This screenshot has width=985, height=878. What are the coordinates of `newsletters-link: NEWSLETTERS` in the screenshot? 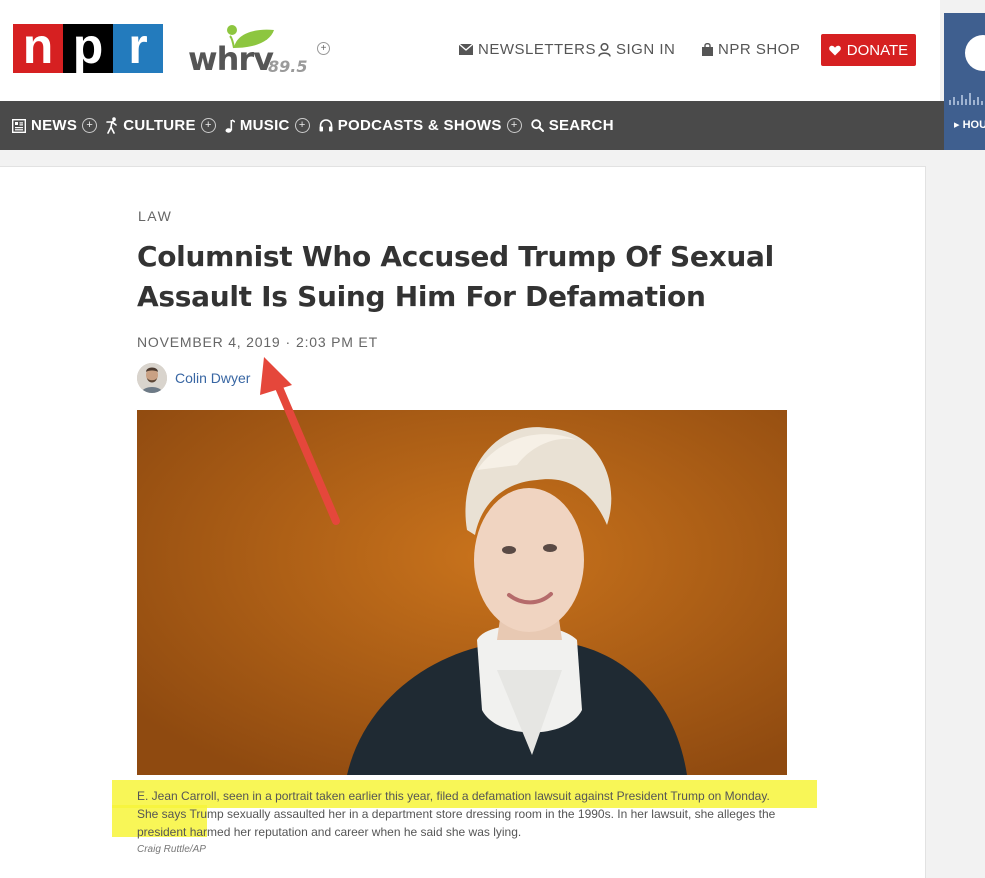 It's located at (527, 49).